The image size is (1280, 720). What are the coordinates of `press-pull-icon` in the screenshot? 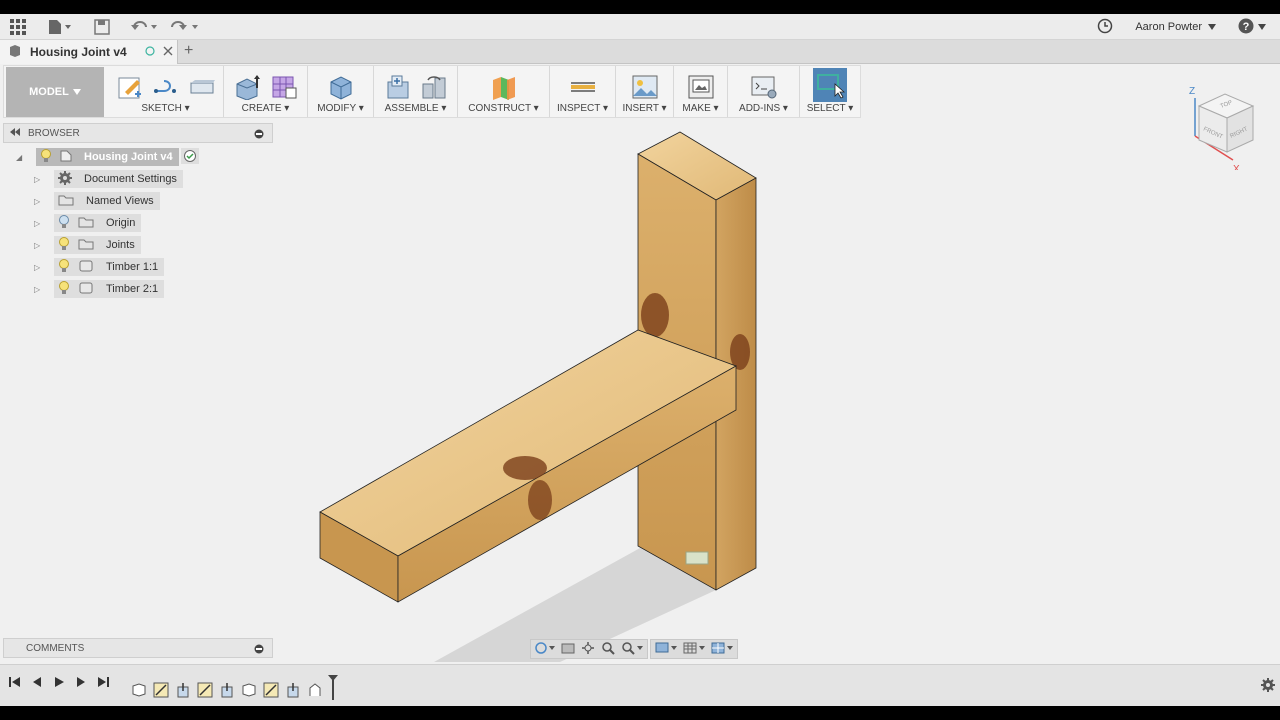 It's located at (341, 87).